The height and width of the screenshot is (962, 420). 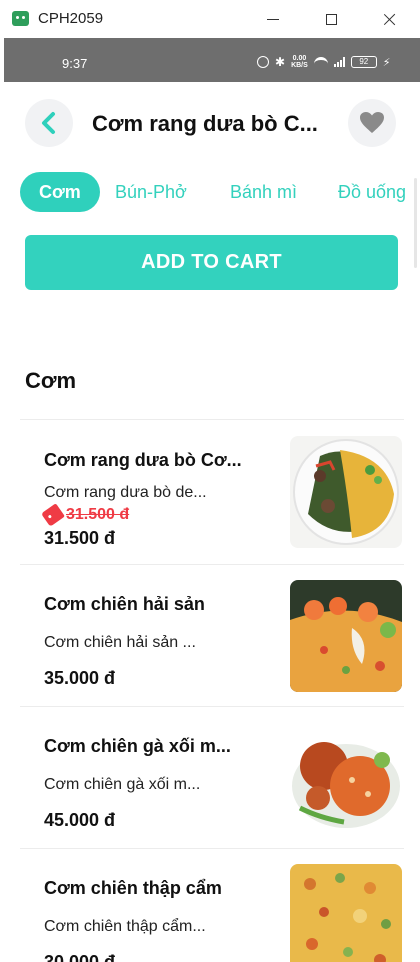 I want to click on back-button, so click(x=49, y=123).